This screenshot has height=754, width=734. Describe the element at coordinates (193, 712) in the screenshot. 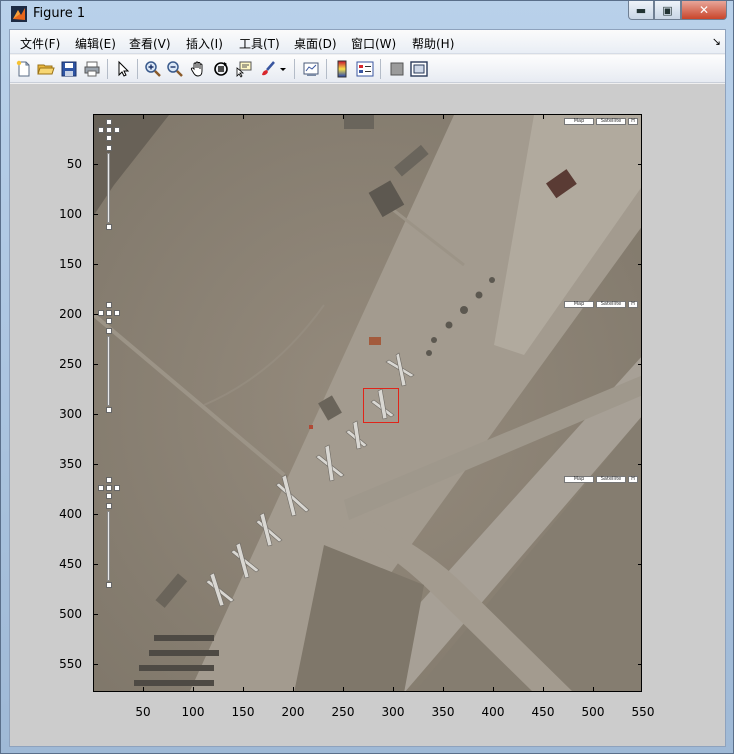

I see `x-tick-label: 100` at that location.